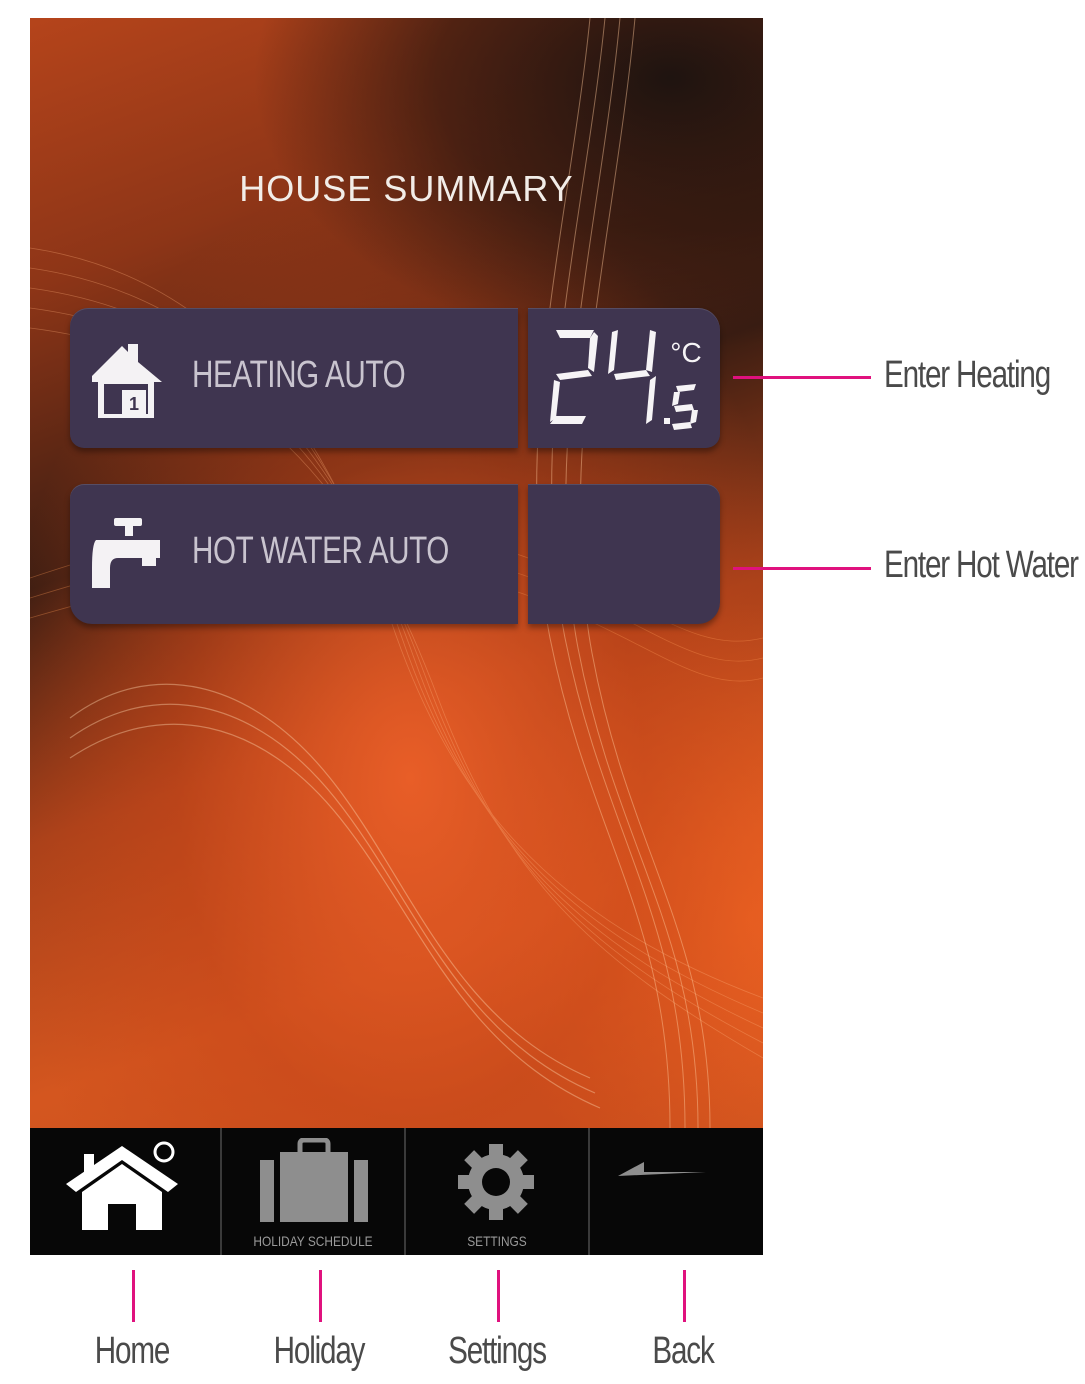  Describe the element at coordinates (683, 1351) in the screenshot. I see `back-callout-label: Back` at that location.